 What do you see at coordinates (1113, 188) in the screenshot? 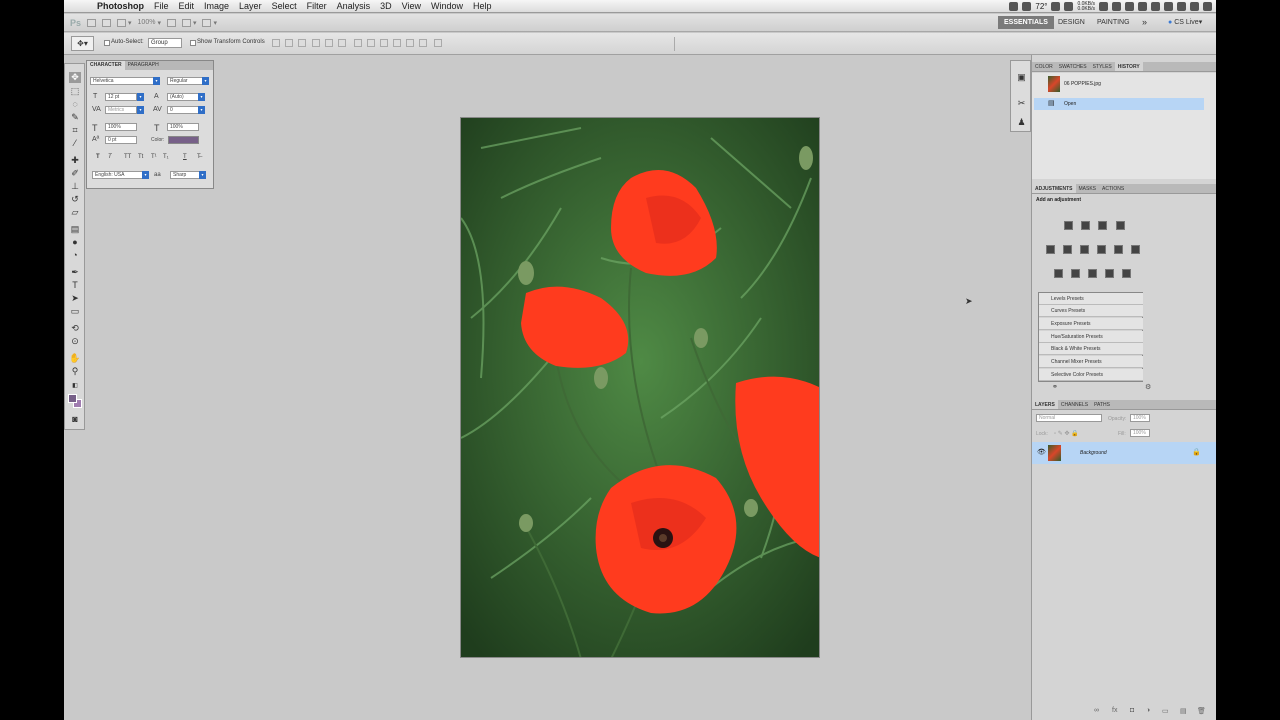
I see `tab-actions: ACTIONS` at bounding box center [1113, 188].